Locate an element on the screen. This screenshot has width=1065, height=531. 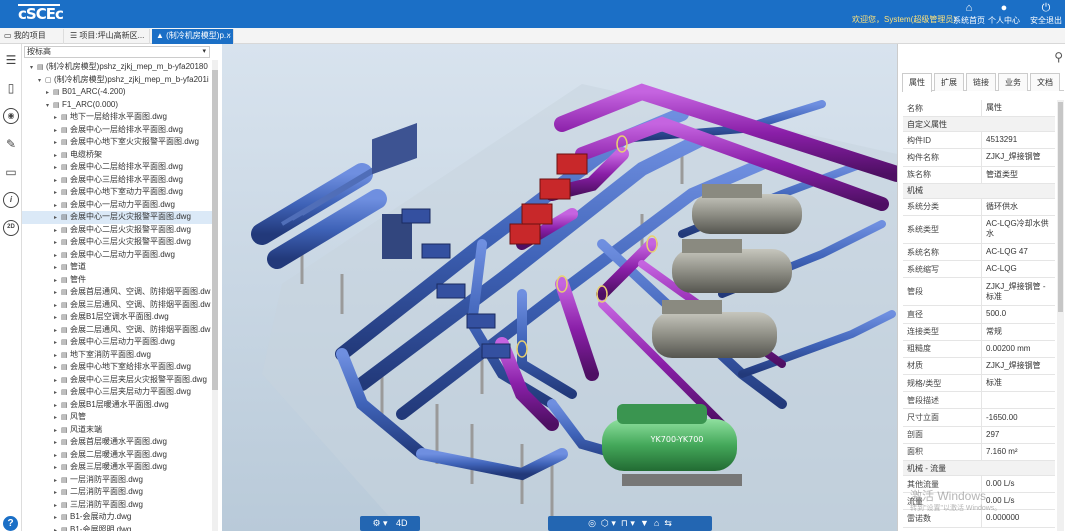
filter-button: ▼ is located at coordinates (644, 523).